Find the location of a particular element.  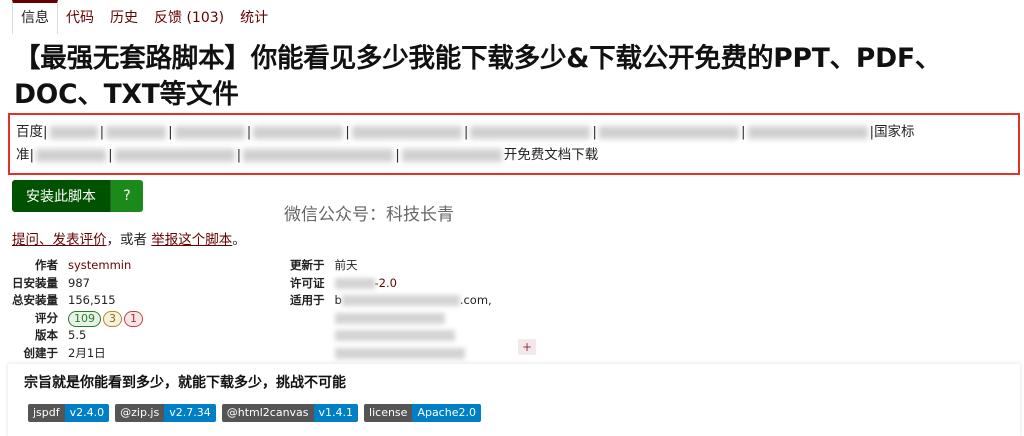

version-value: 5.5 is located at coordinates (77, 335).